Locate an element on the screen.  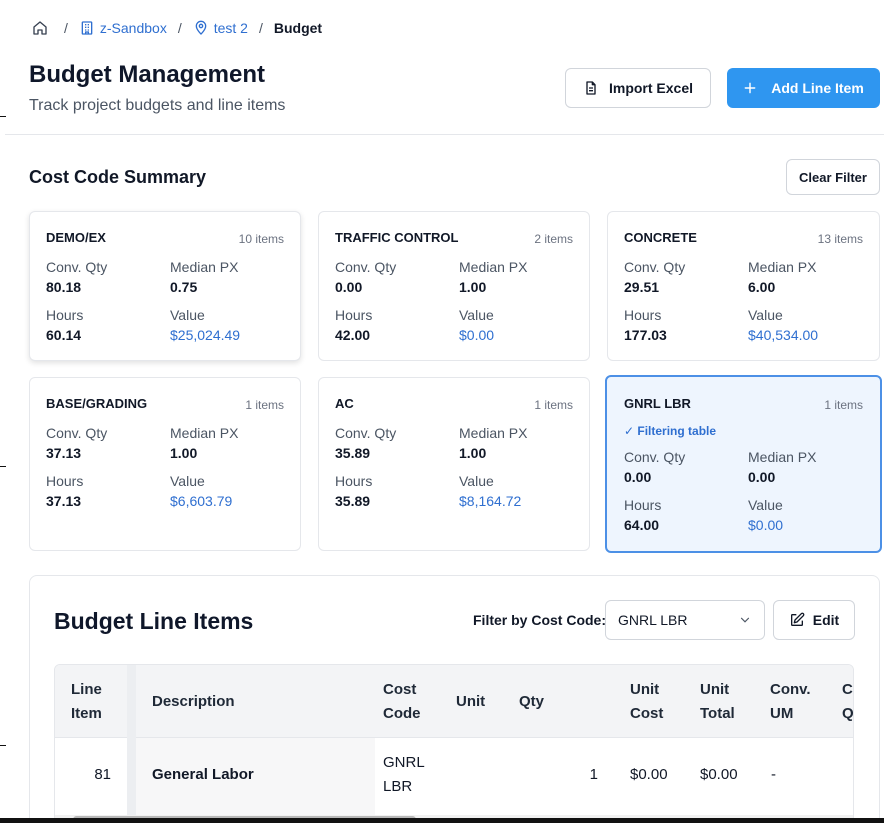
cost-code-name: GNRL LBR is located at coordinates (657, 403).